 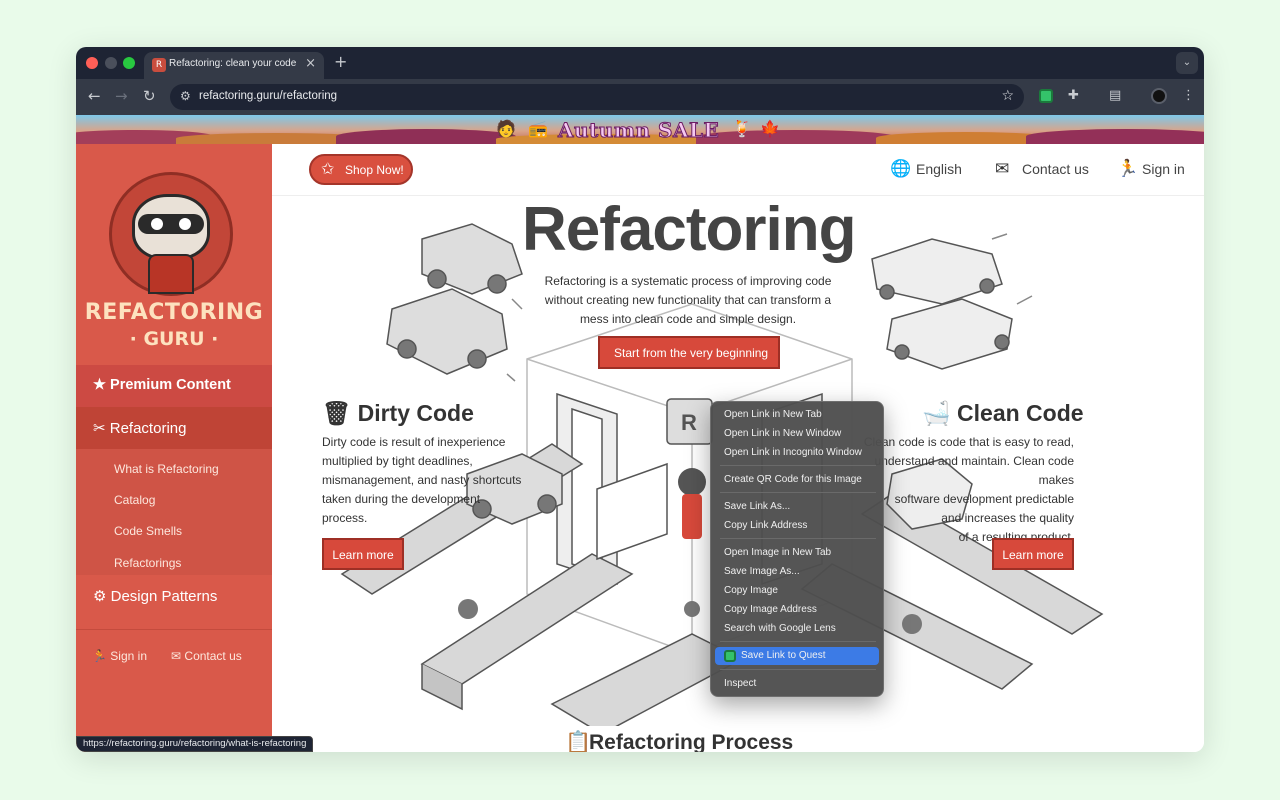 I want to click on sidebar-contact-link: ✉ Contact us, so click(x=206, y=656).